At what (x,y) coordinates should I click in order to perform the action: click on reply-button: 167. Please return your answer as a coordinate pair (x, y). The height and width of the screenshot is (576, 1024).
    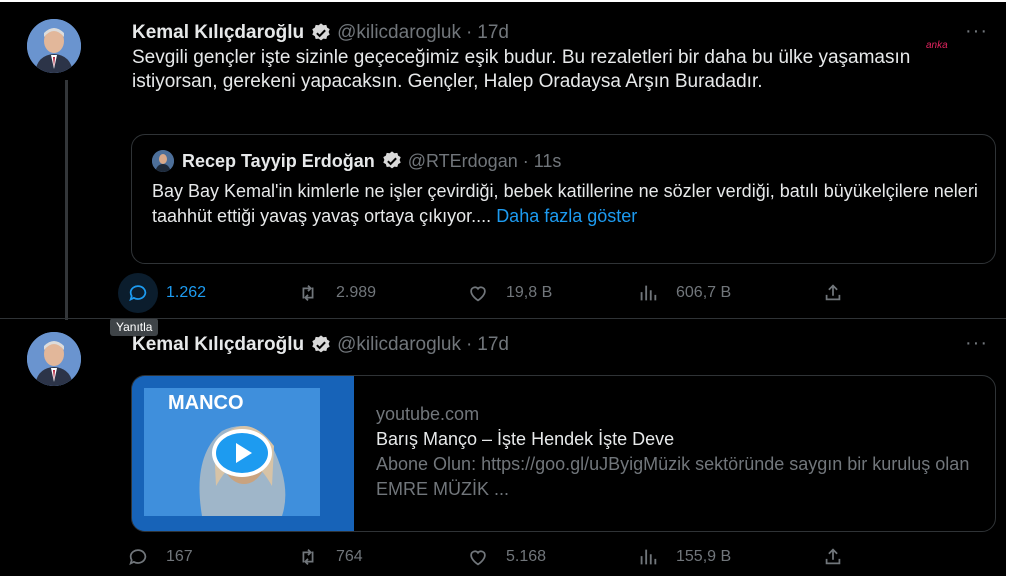
    Looking at the image, I should click on (203, 556).